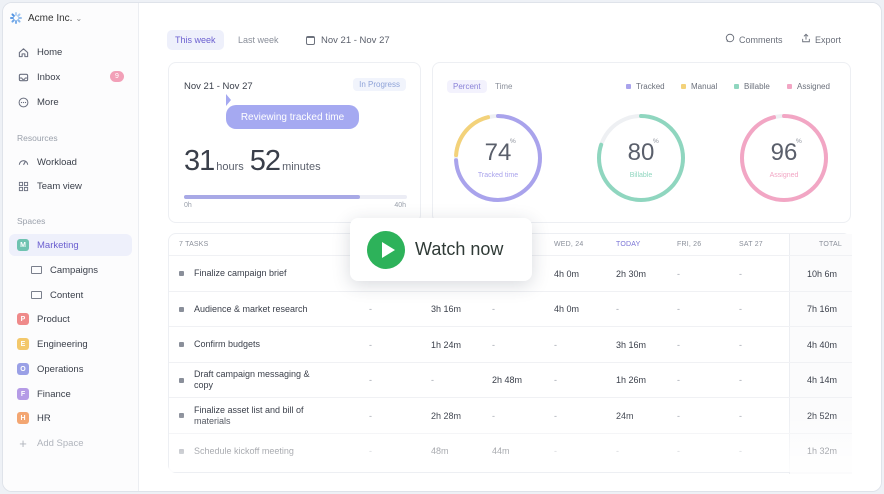  Describe the element at coordinates (67, 295) in the screenshot. I see `sidebar-item-label: Content` at that location.